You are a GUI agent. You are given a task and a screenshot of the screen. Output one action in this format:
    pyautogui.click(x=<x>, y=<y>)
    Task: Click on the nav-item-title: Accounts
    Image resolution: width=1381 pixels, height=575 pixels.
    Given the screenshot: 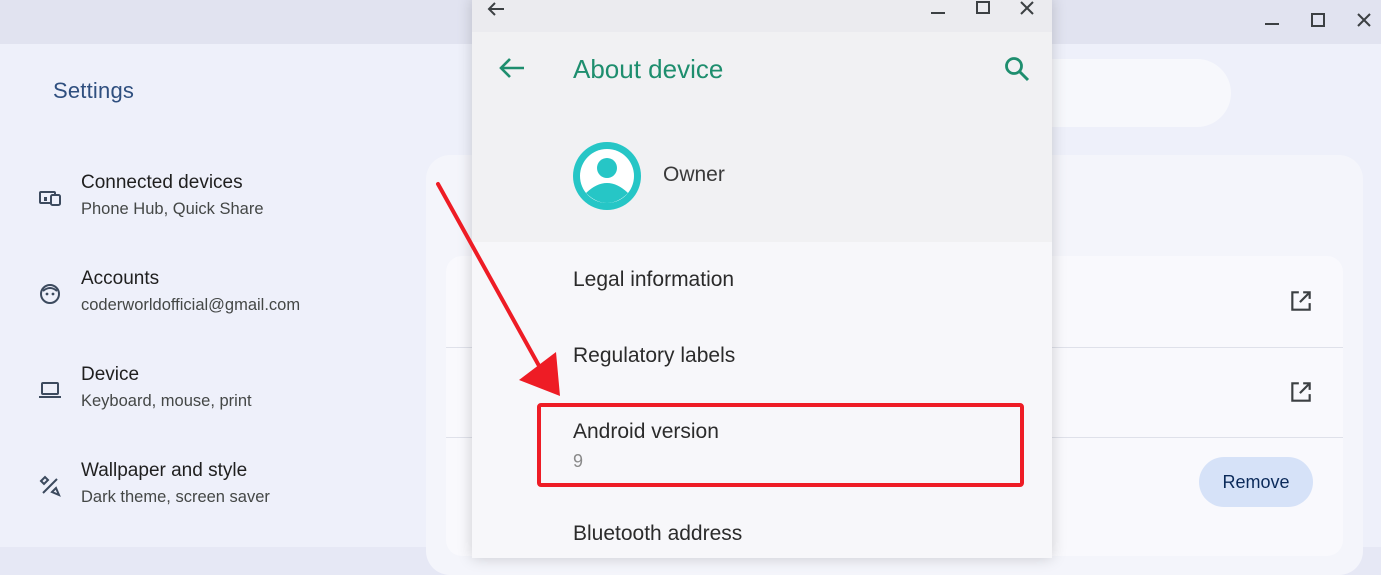 What is the action you would take?
    pyautogui.click(x=120, y=278)
    